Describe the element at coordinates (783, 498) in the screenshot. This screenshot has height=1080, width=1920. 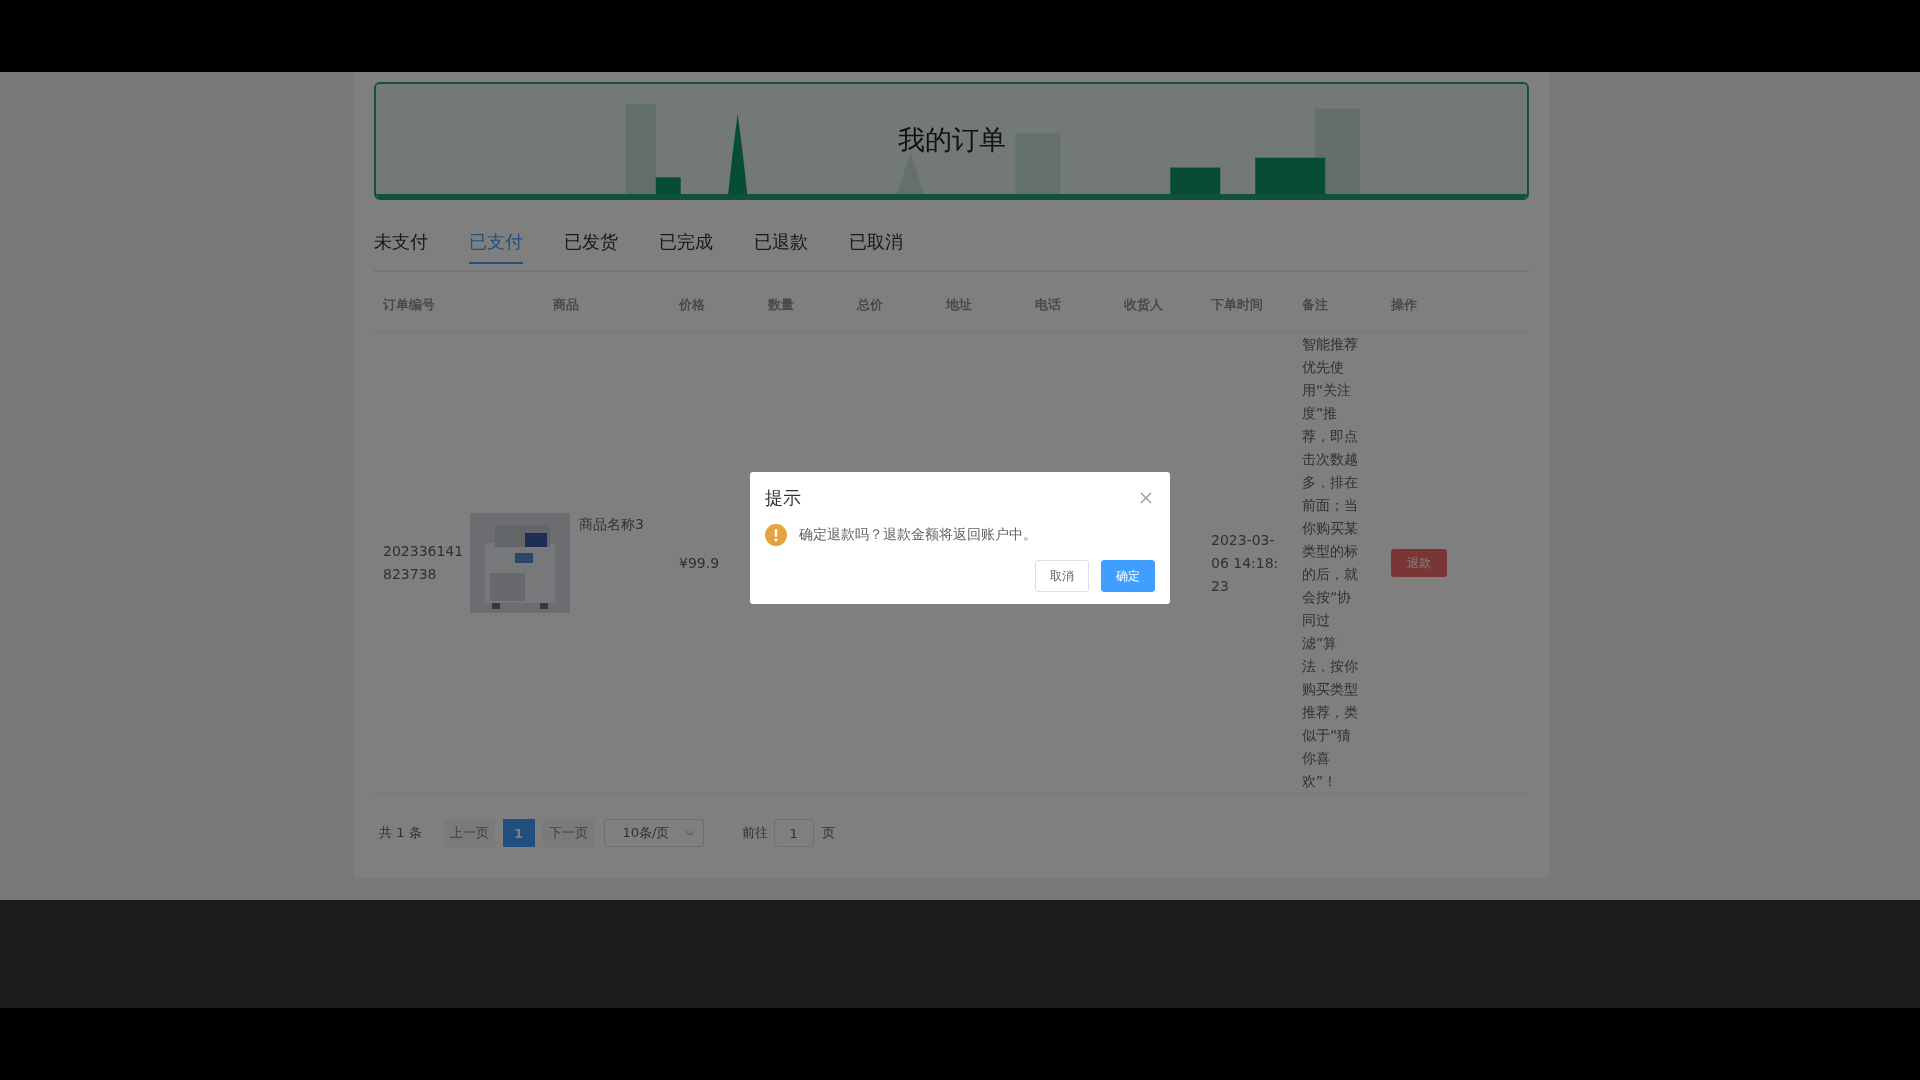
I see `dialog-title: 提示` at that location.